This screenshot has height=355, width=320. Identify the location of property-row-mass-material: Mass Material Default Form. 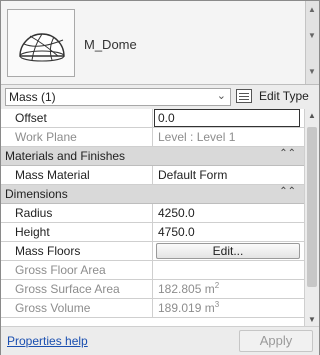
(152, 175).